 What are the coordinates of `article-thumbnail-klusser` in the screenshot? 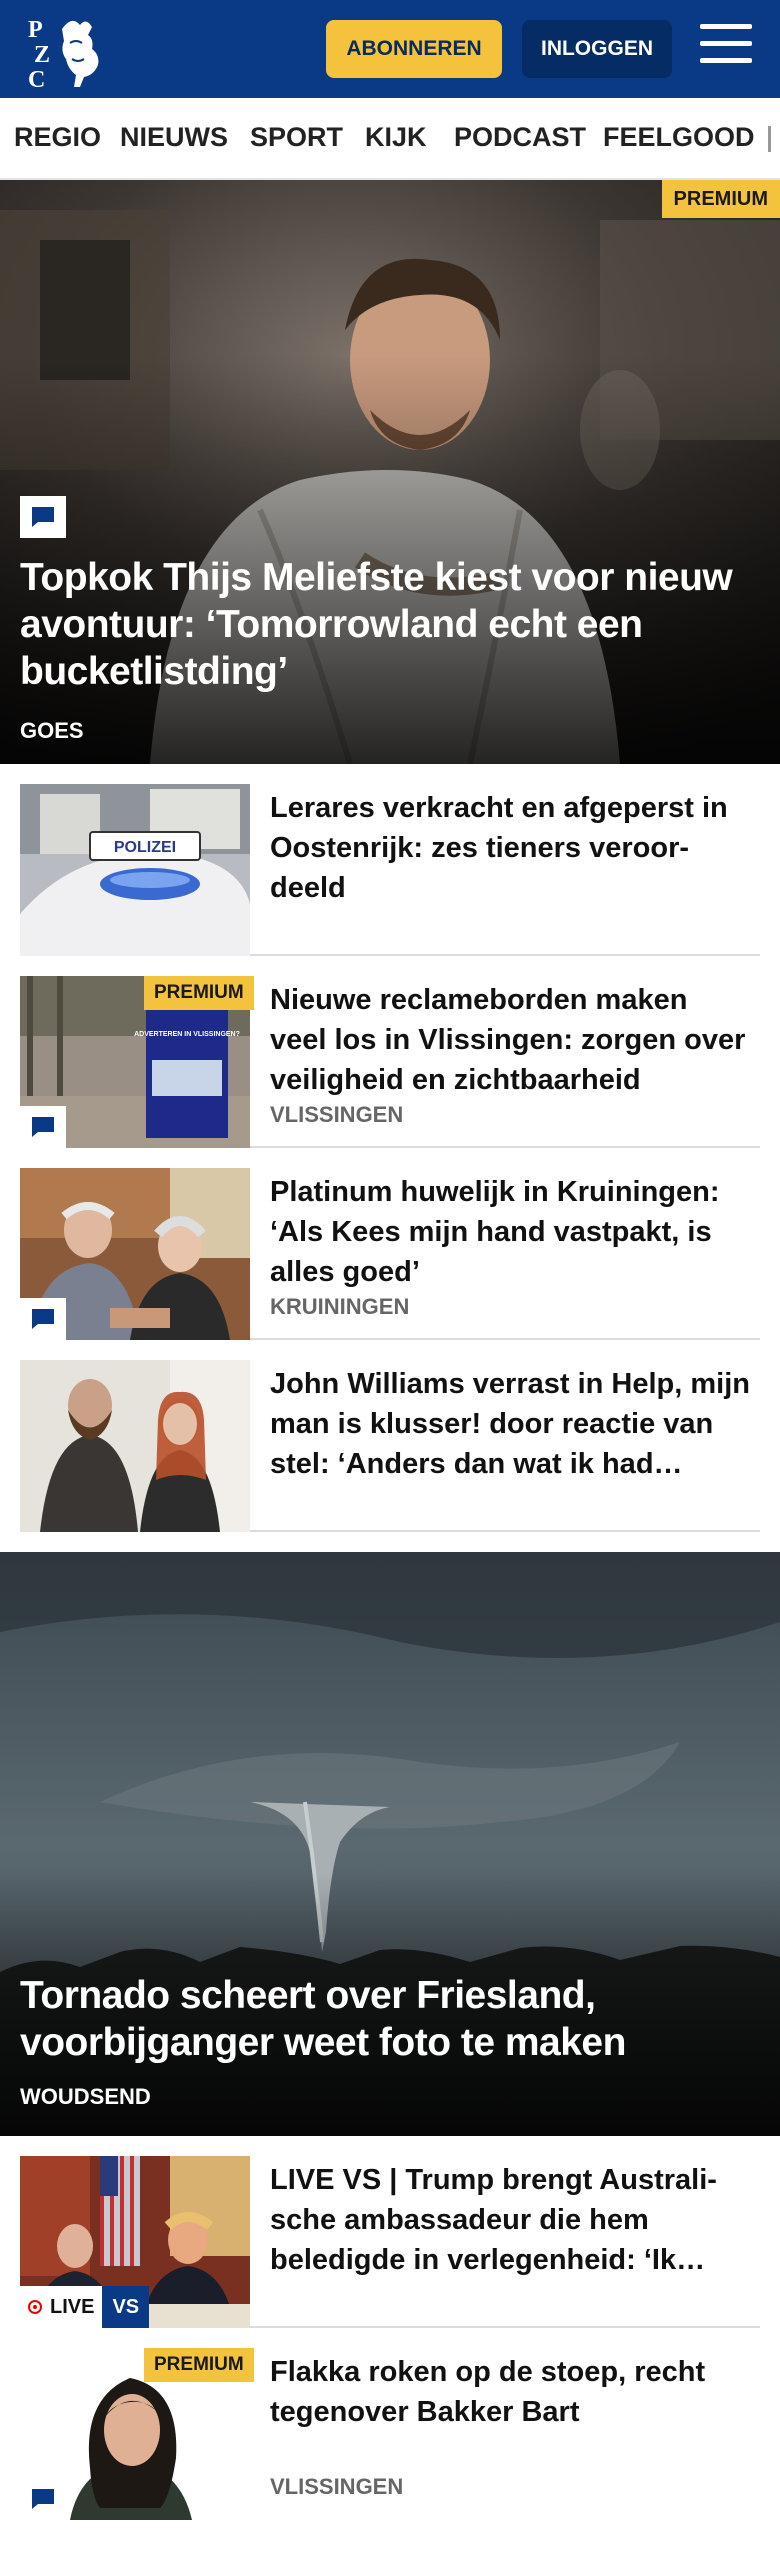 It's located at (135, 1446).